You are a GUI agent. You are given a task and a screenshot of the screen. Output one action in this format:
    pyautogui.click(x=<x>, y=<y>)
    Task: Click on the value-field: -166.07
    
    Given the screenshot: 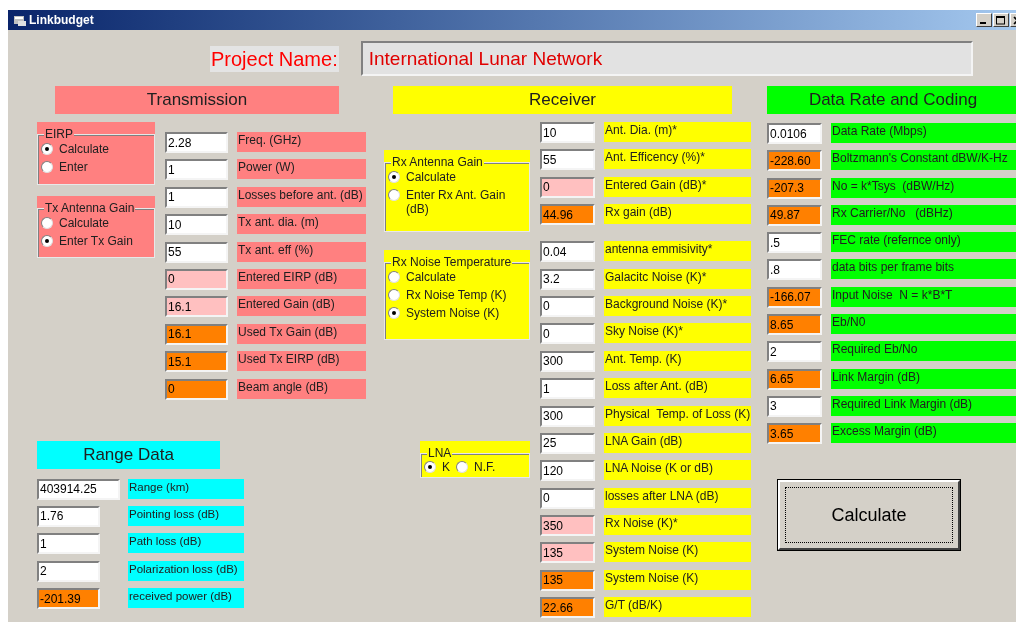 What is the action you would take?
    pyautogui.click(x=794, y=297)
    